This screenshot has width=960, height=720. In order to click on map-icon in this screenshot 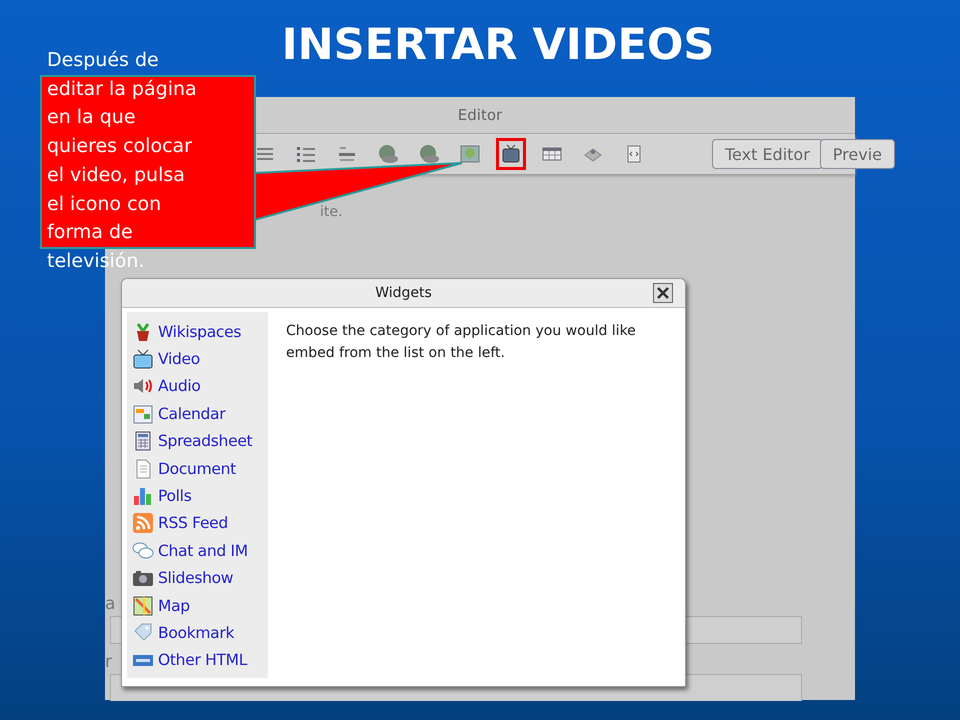, I will do `click(143, 605)`.